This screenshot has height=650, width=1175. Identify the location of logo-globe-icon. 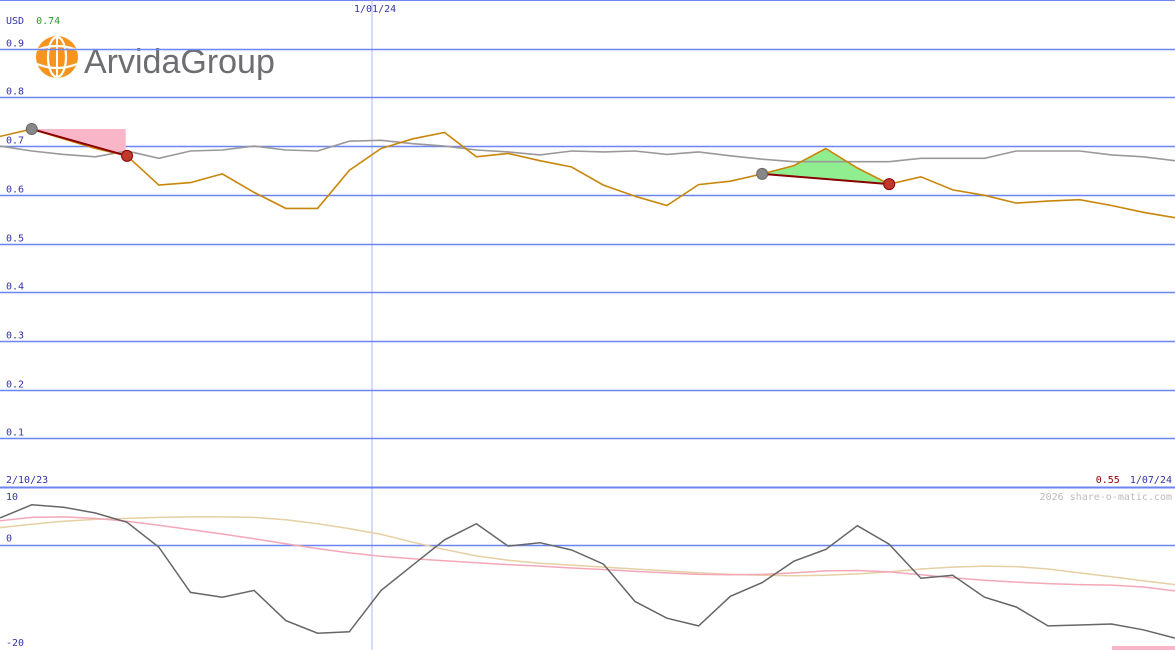
(57, 57).